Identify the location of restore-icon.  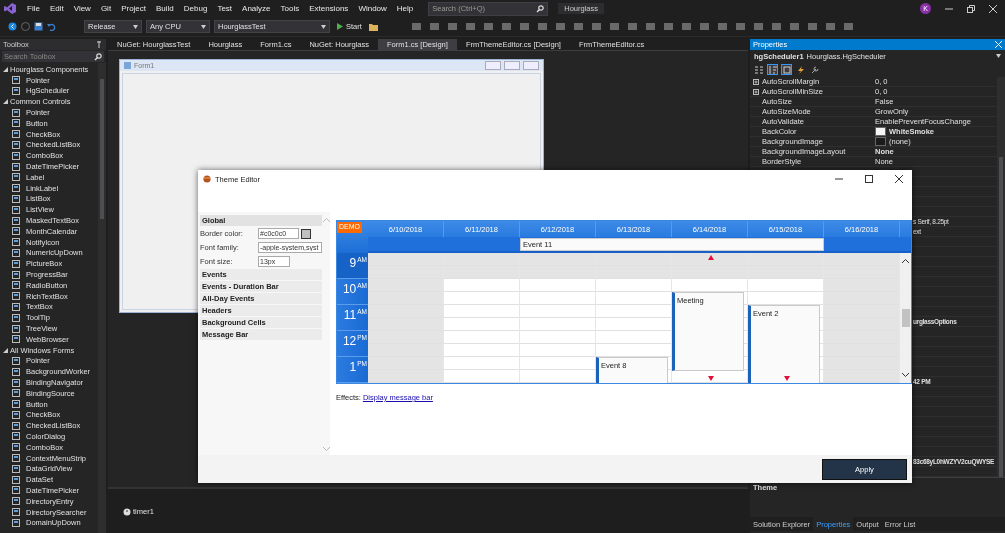
(971, 8).